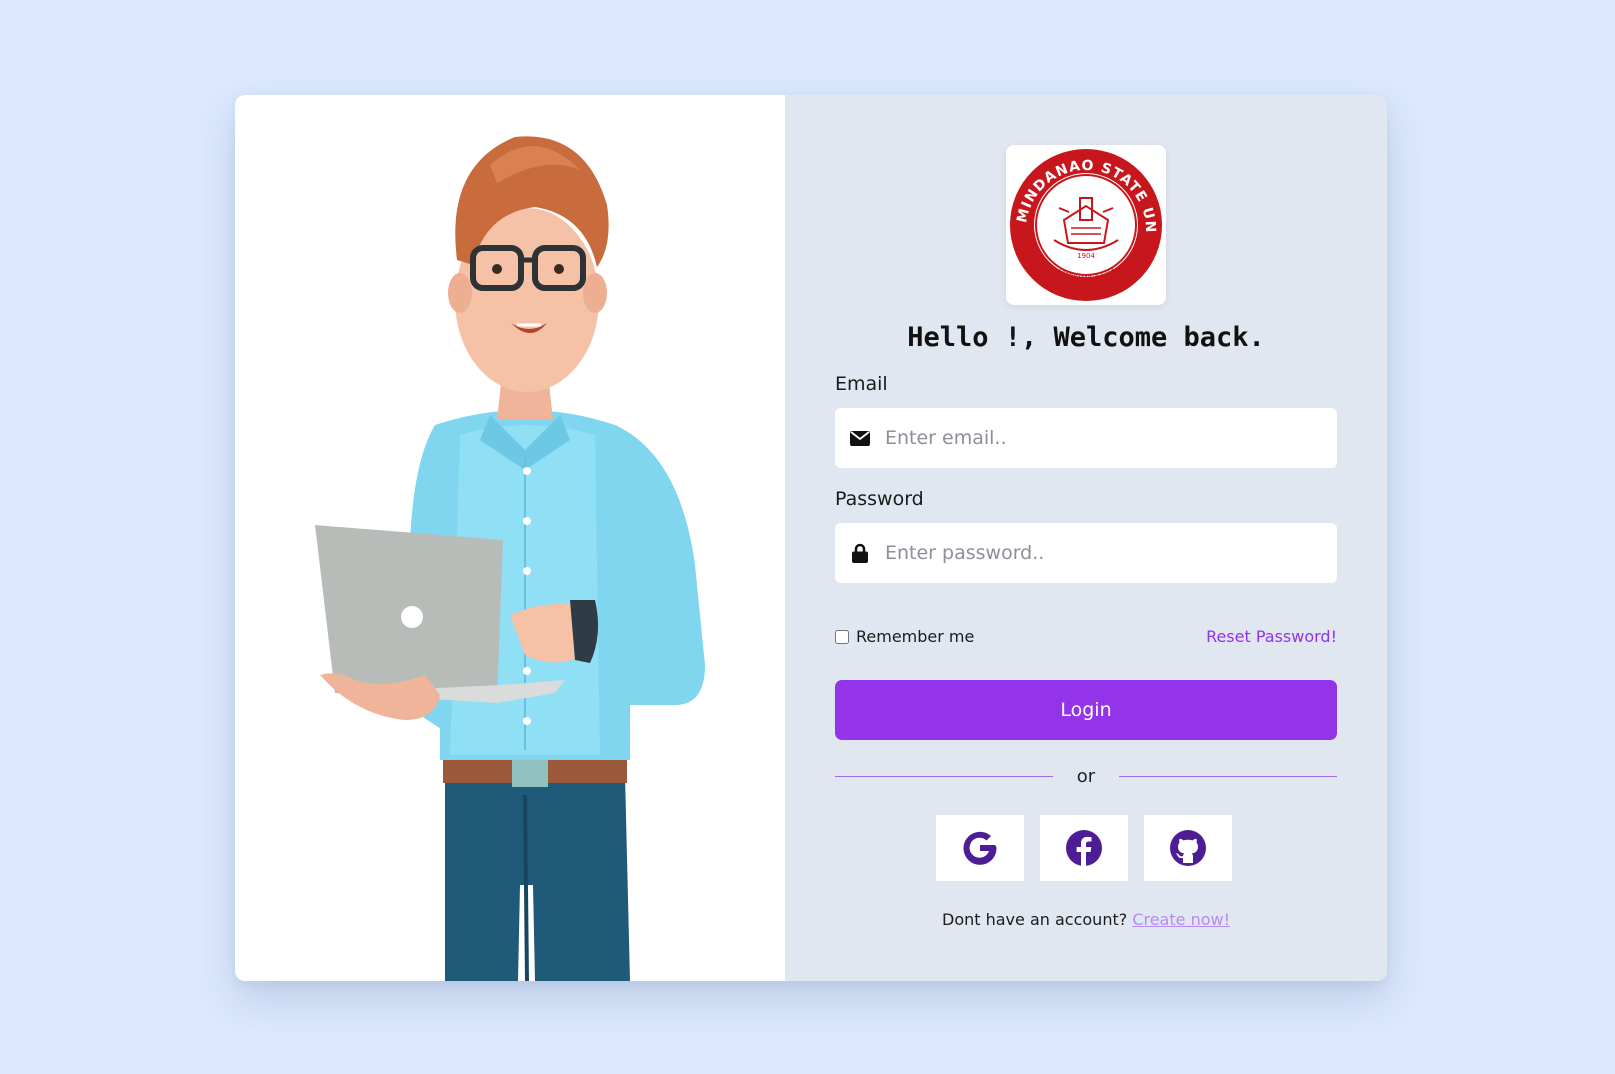 This screenshot has height=1074, width=1615. Describe the element at coordinates (1228, 776) in the screenshot. I see `divider-line-right` at that location.